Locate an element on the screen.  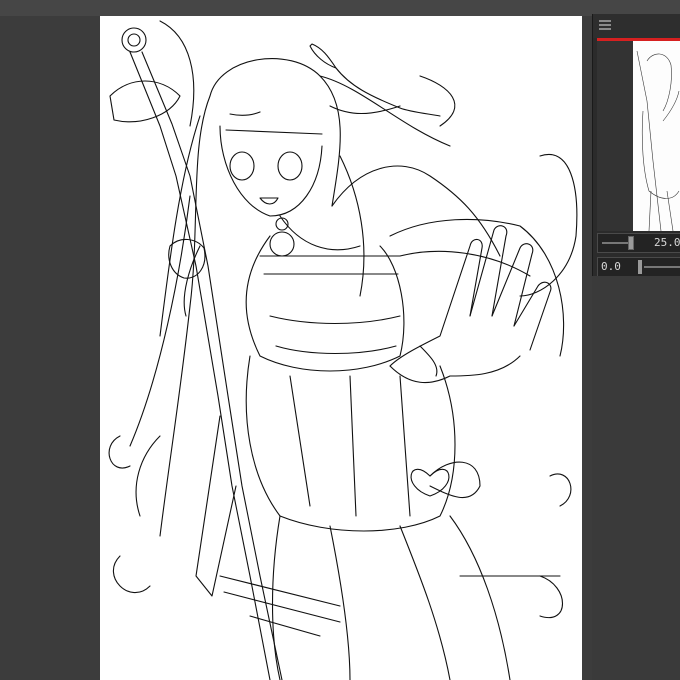
navigator-preview is located at coordinates (638, 136).